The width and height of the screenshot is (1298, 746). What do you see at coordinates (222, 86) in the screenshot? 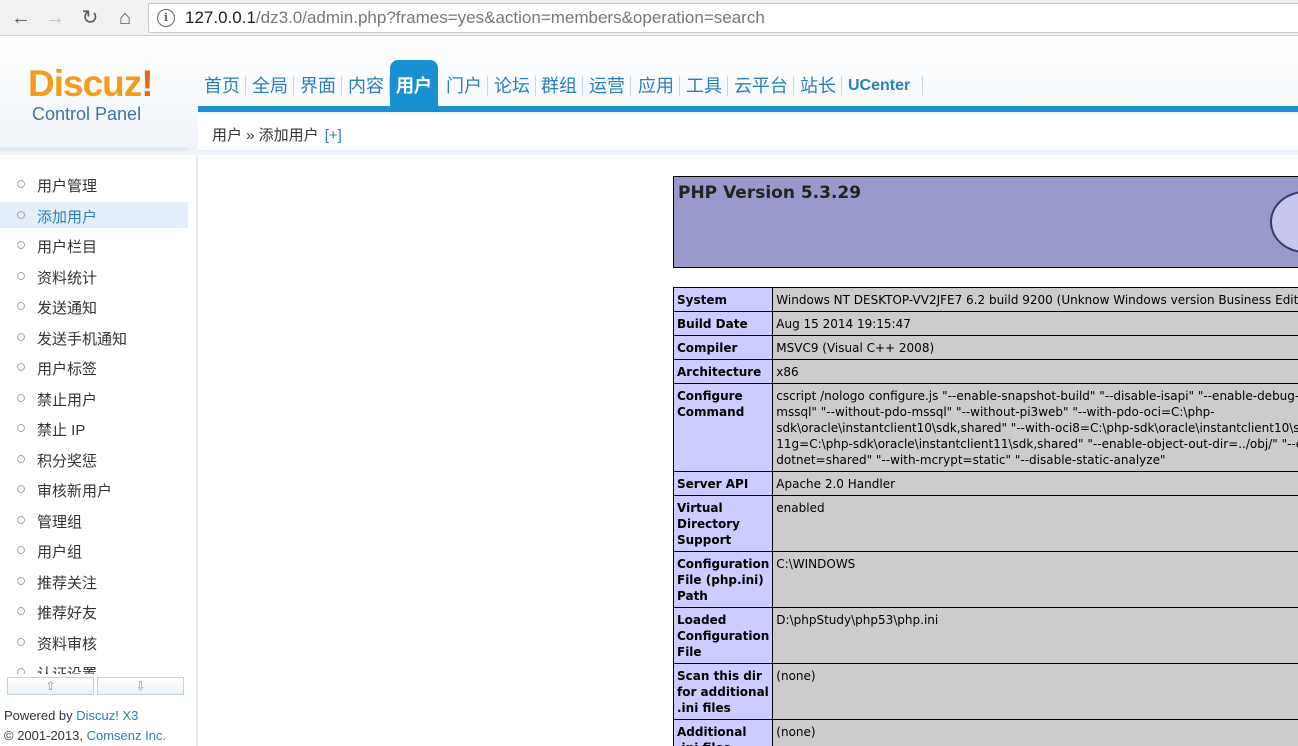
I see `nav-tab: 首页` at bounding box center [222, 86].